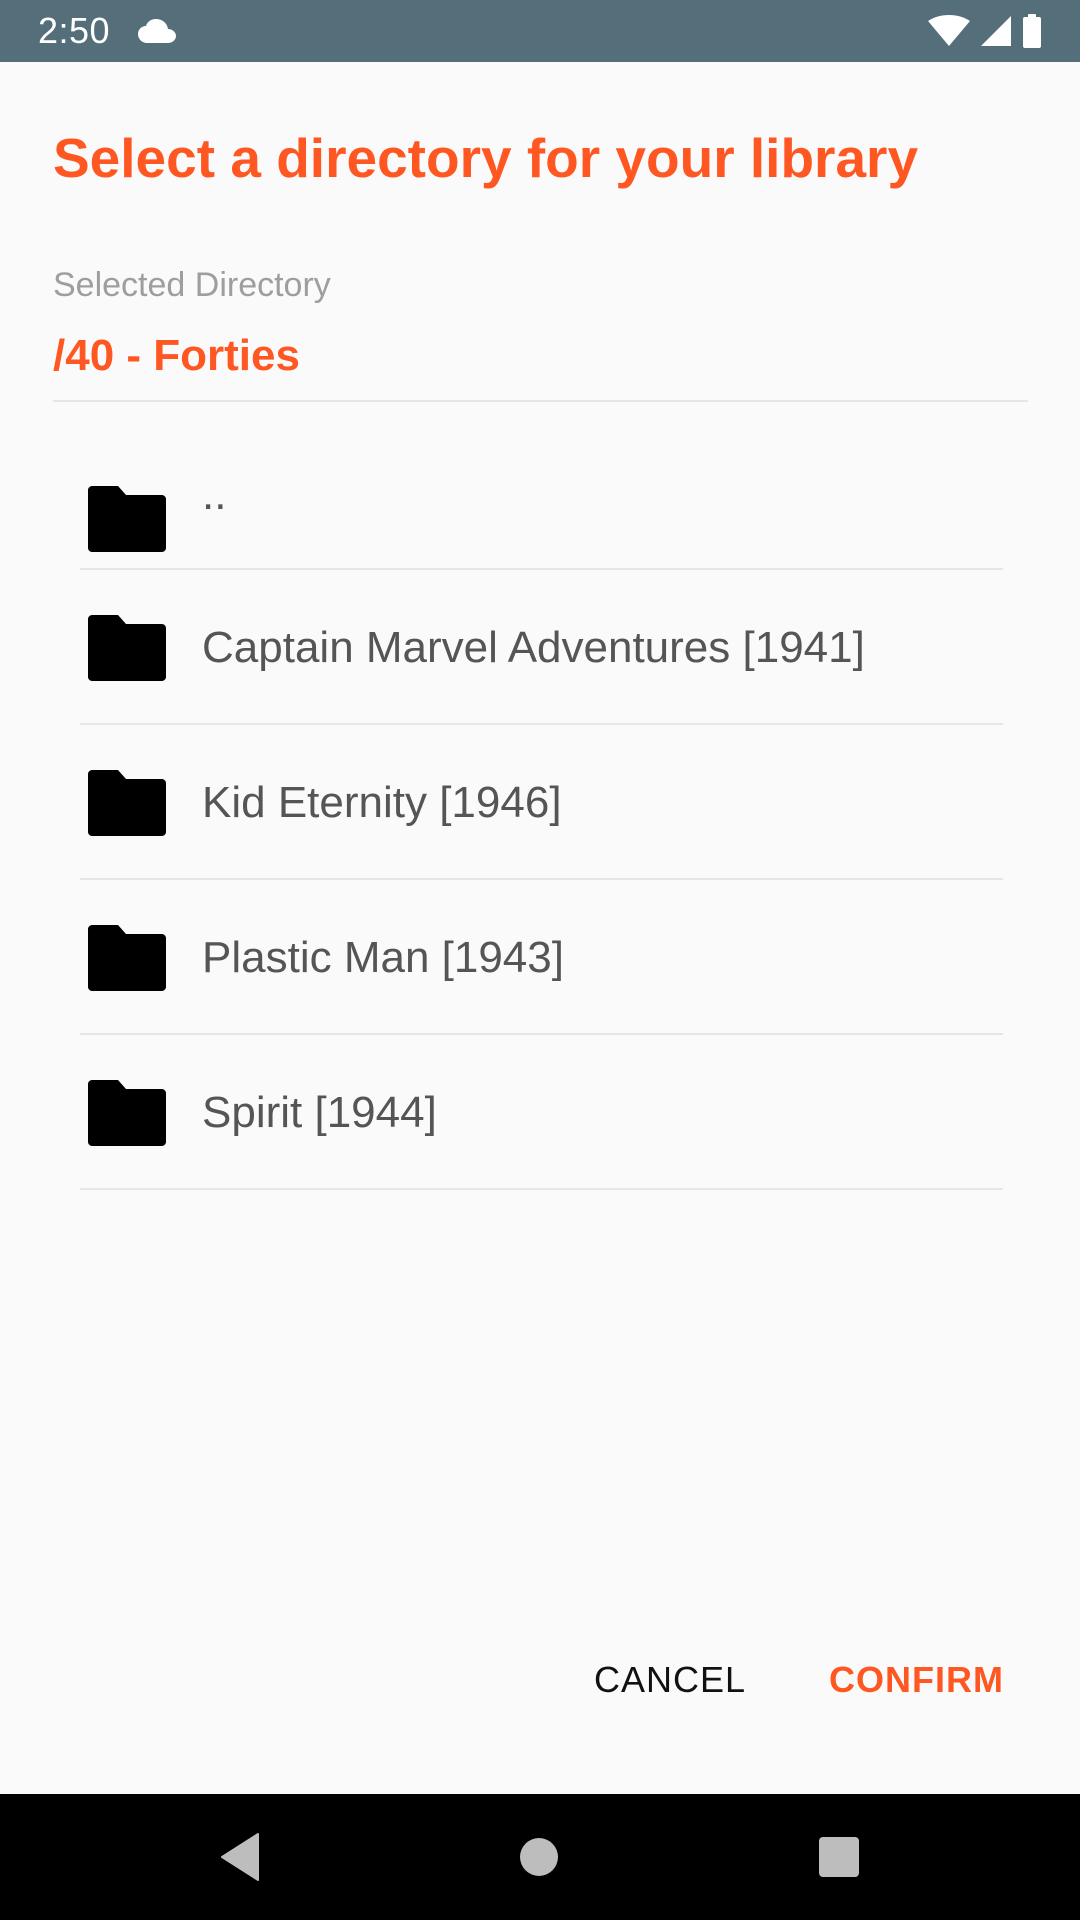  I want to click on directory-item: Plastic Man [1943], so click(540, 957).